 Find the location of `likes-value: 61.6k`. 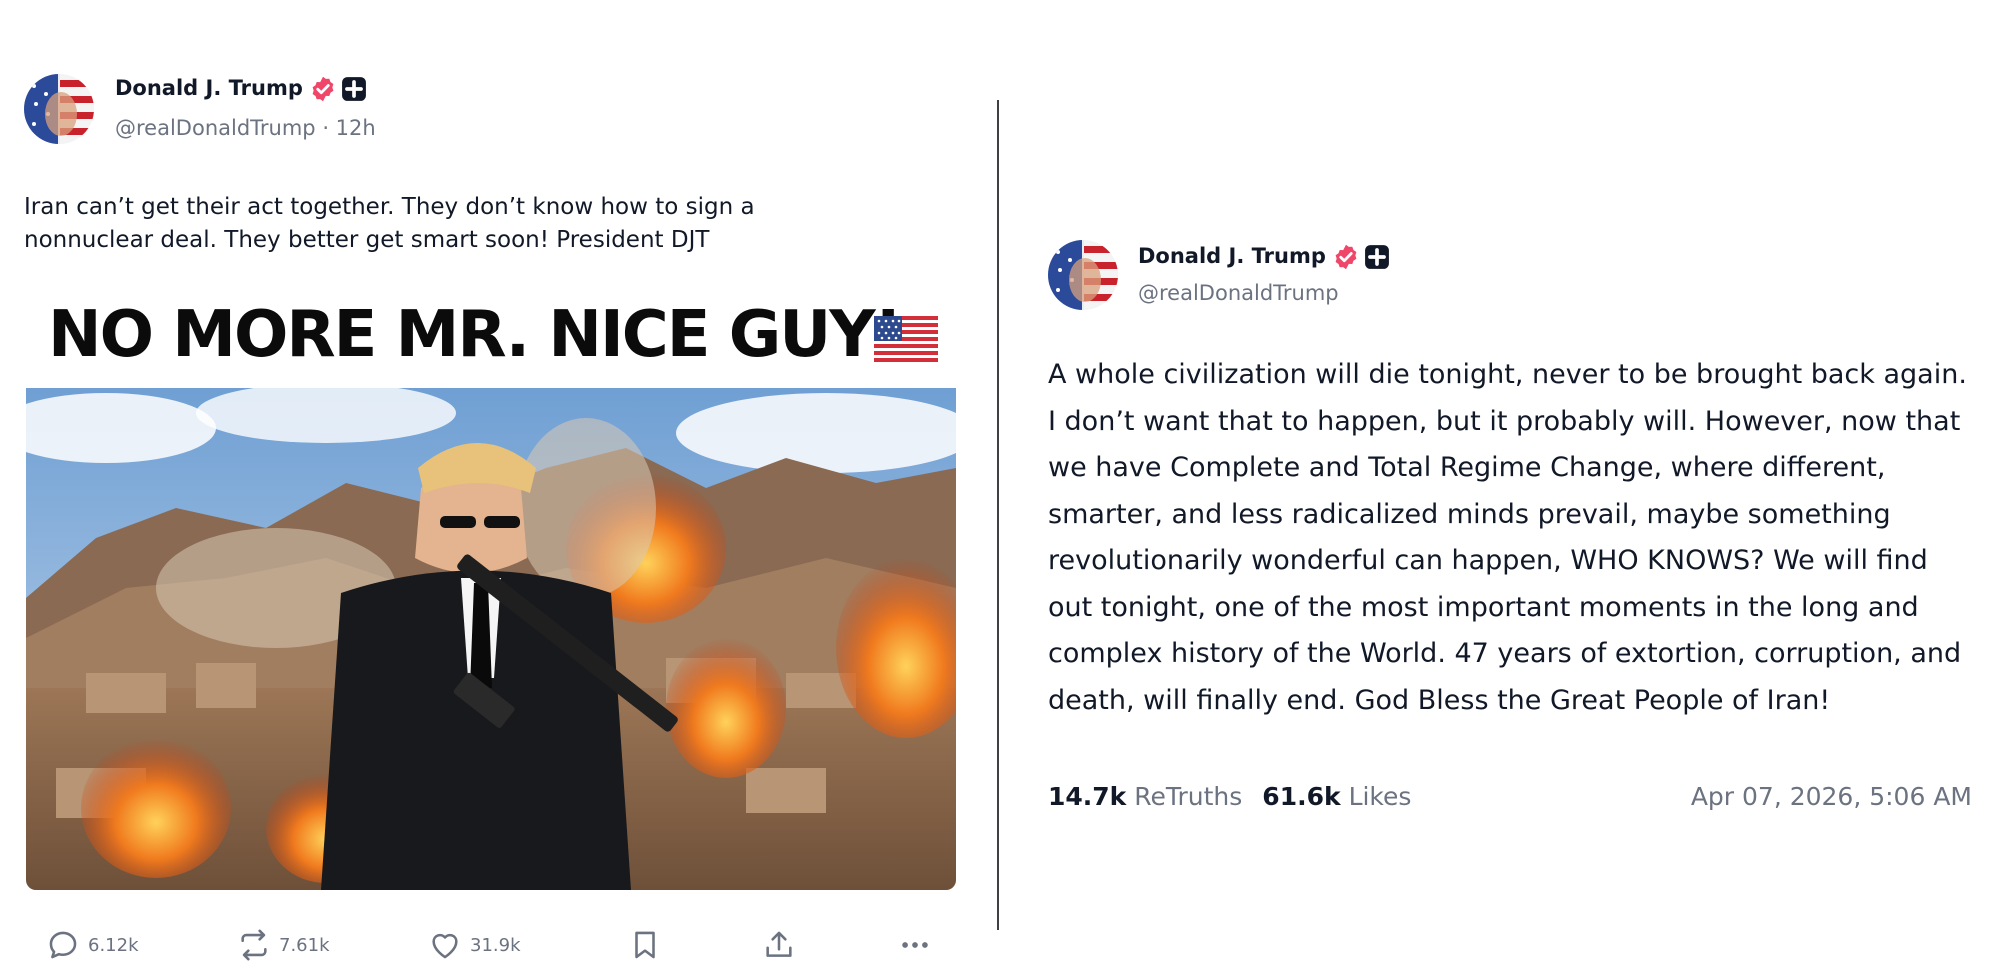

likes-value: 61.6k is located at coordinates (1301, 796).